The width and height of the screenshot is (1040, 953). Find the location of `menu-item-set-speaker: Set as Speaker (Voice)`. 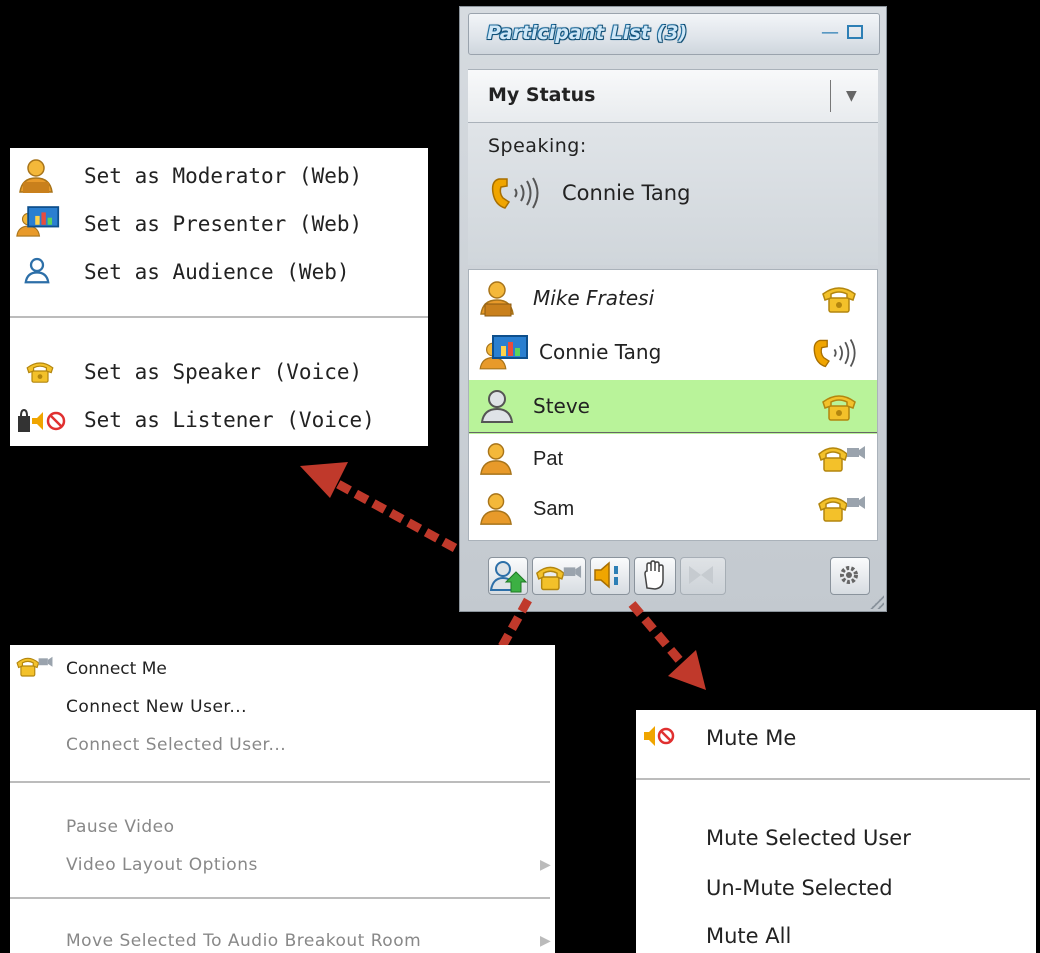

menu-item-set-speaker: Set as Speaker (Voice) is located at coordinates (219, 374).